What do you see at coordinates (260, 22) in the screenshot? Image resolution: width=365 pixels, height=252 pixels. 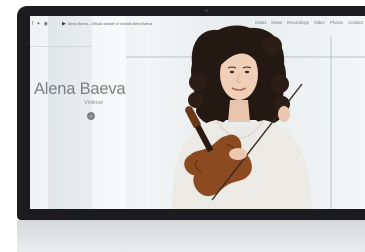 I see `nav-item-dates: Dates` at bounding box center [260, 22].